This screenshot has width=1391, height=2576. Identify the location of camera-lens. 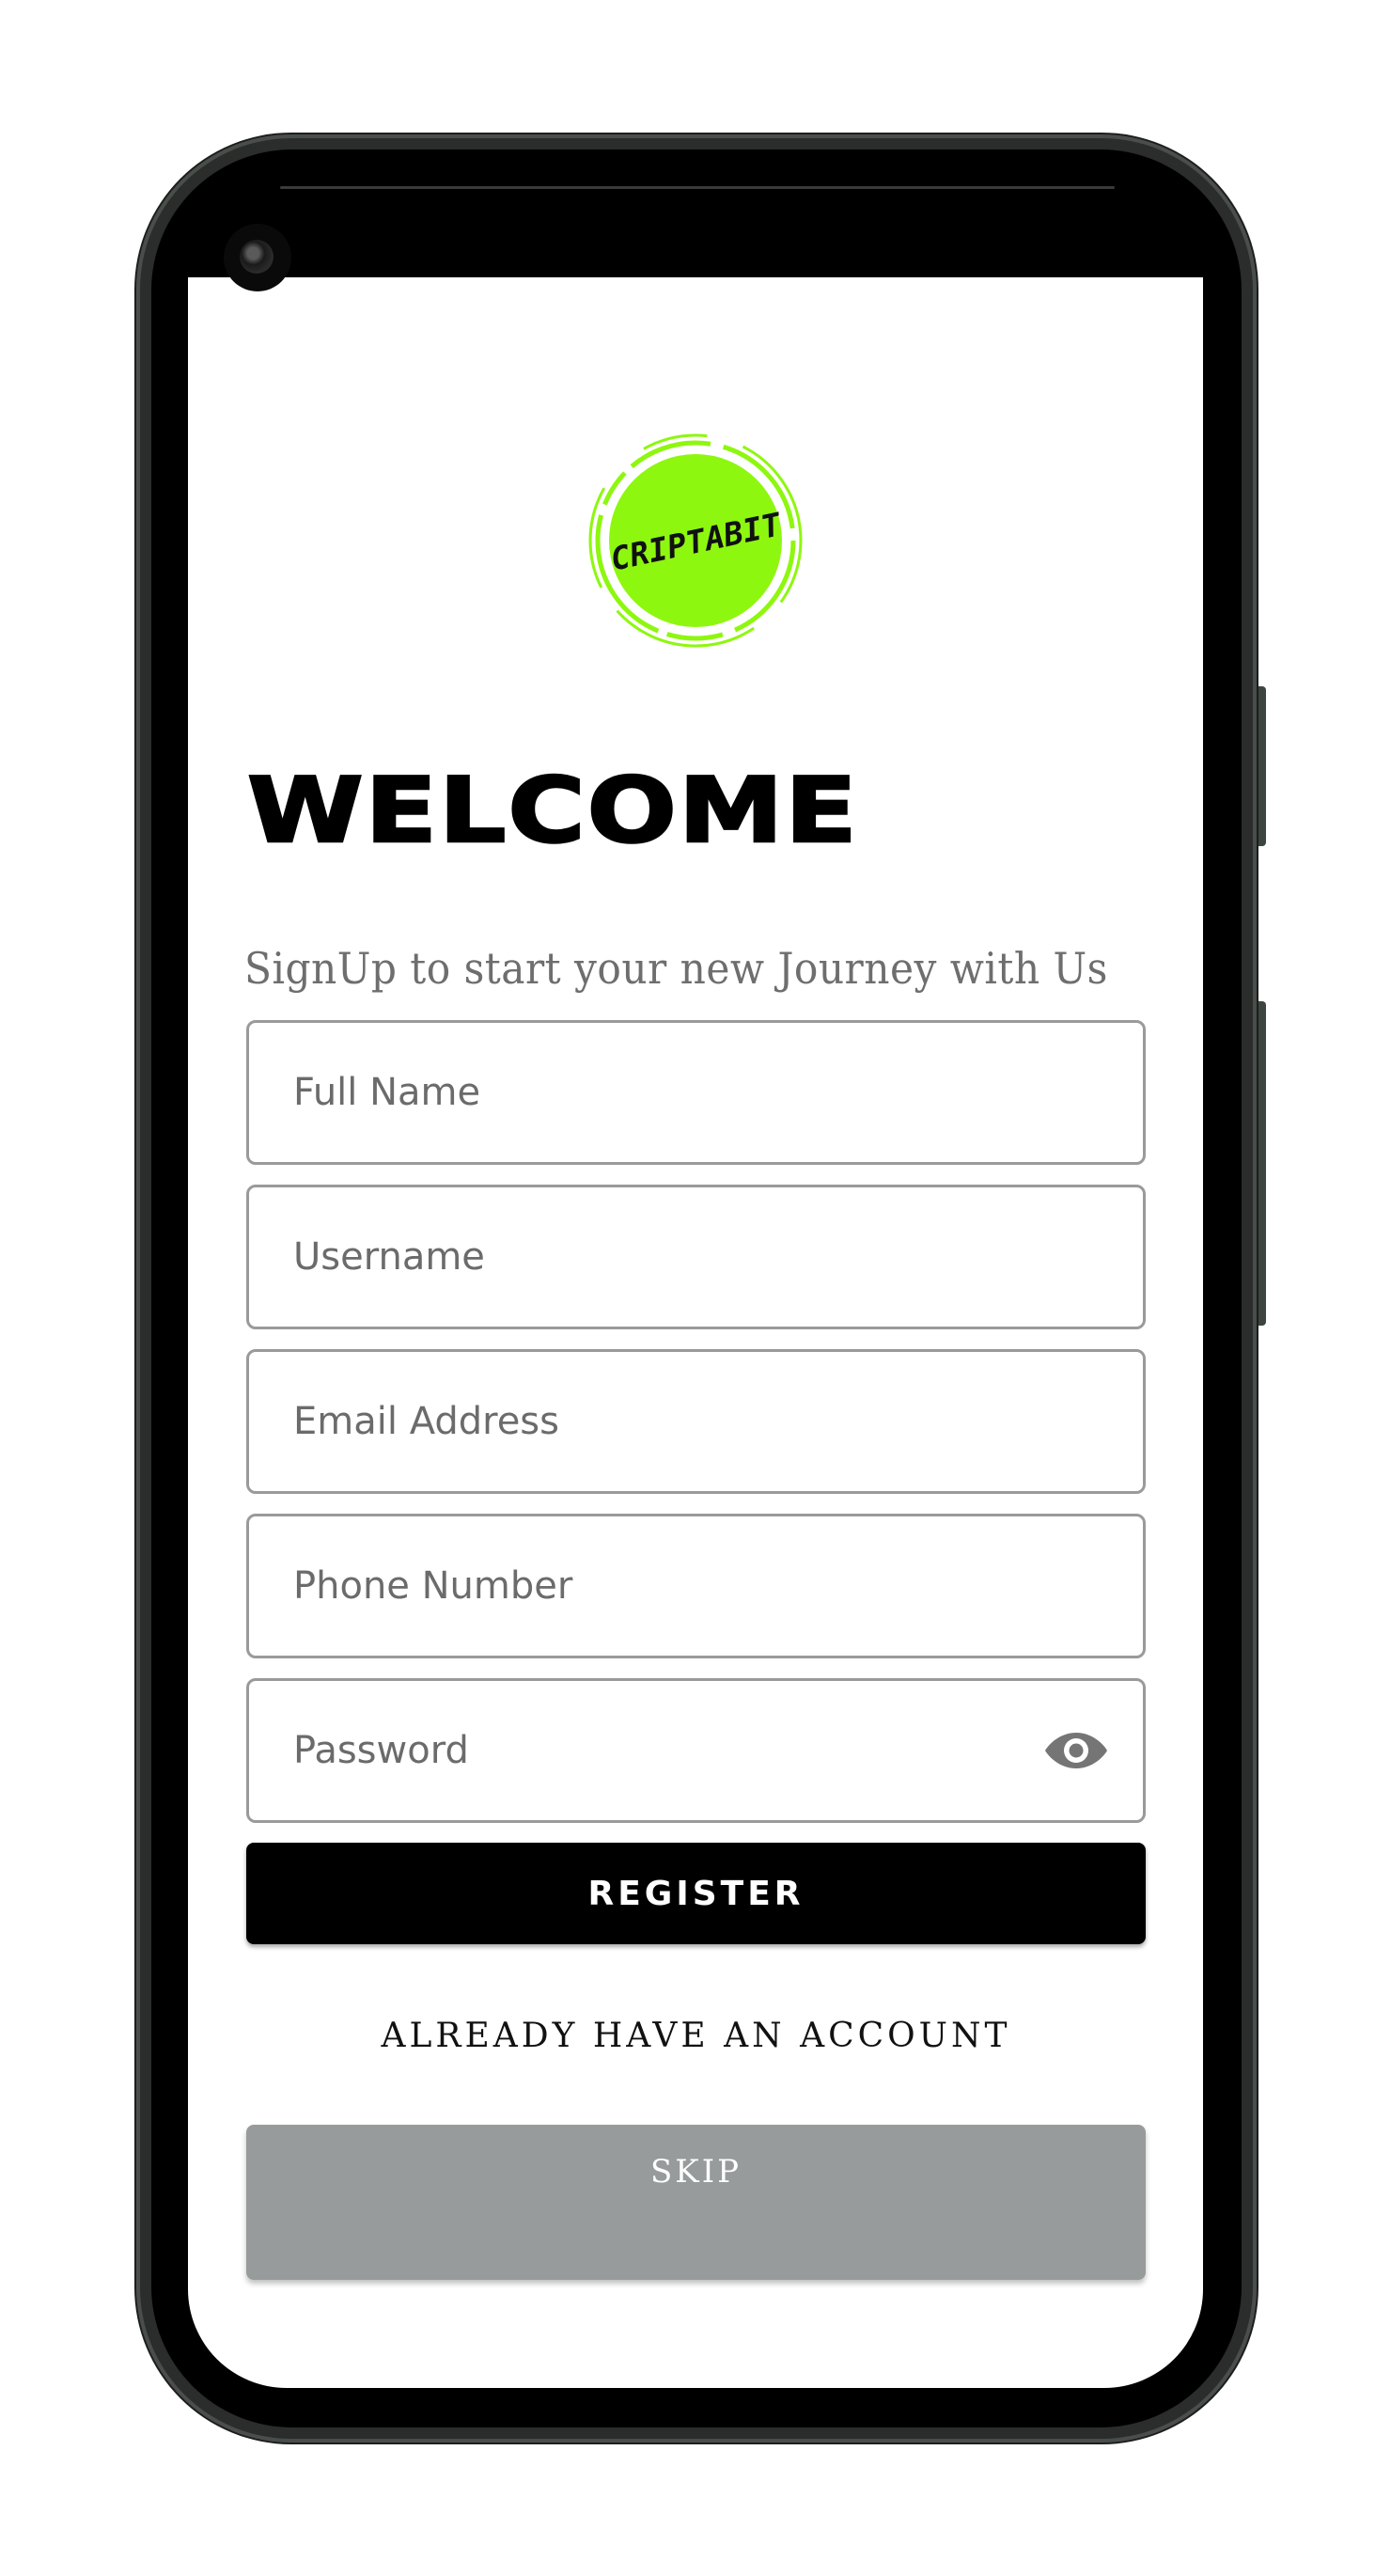
(257, 257).